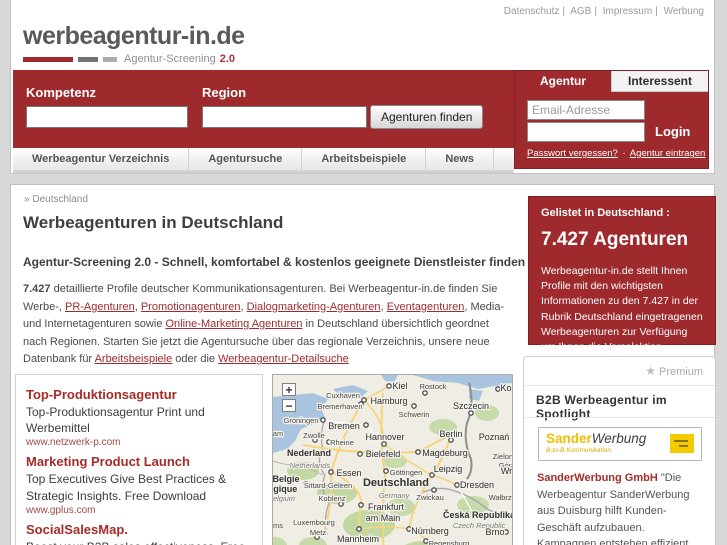  I want to click on intro-link: PR-Agenturen, so click(100, 307).